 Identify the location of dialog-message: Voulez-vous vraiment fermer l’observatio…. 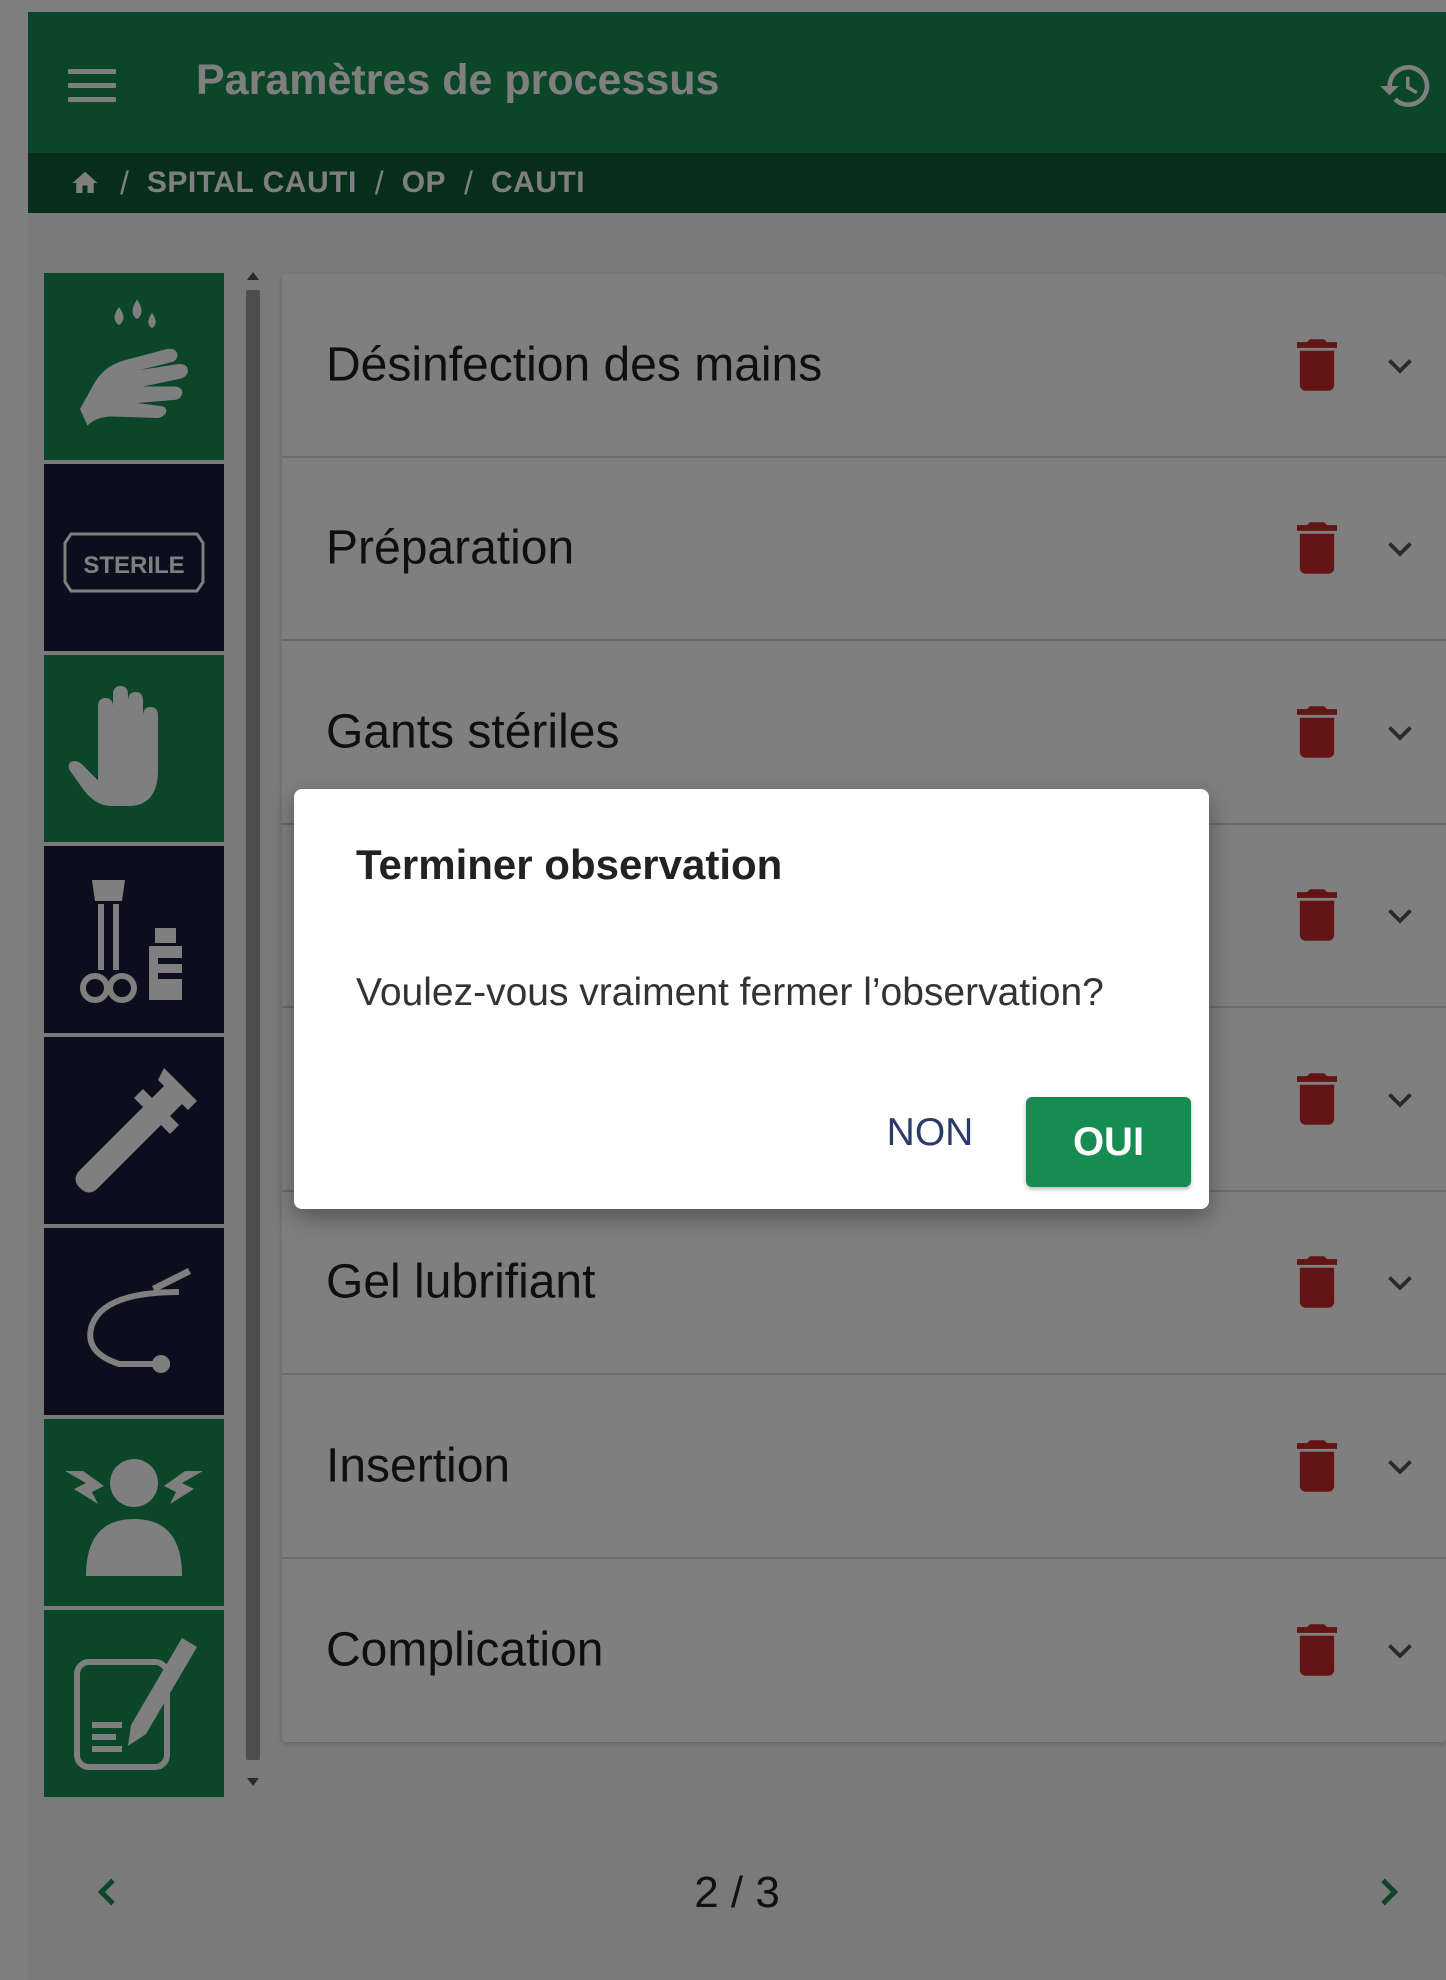
(730, 992).